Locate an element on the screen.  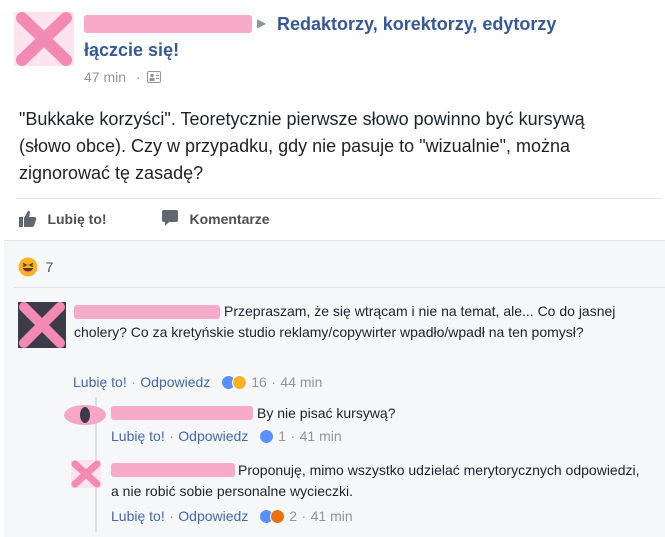
thumbs-up-icon is located at coordinates (28, 218).